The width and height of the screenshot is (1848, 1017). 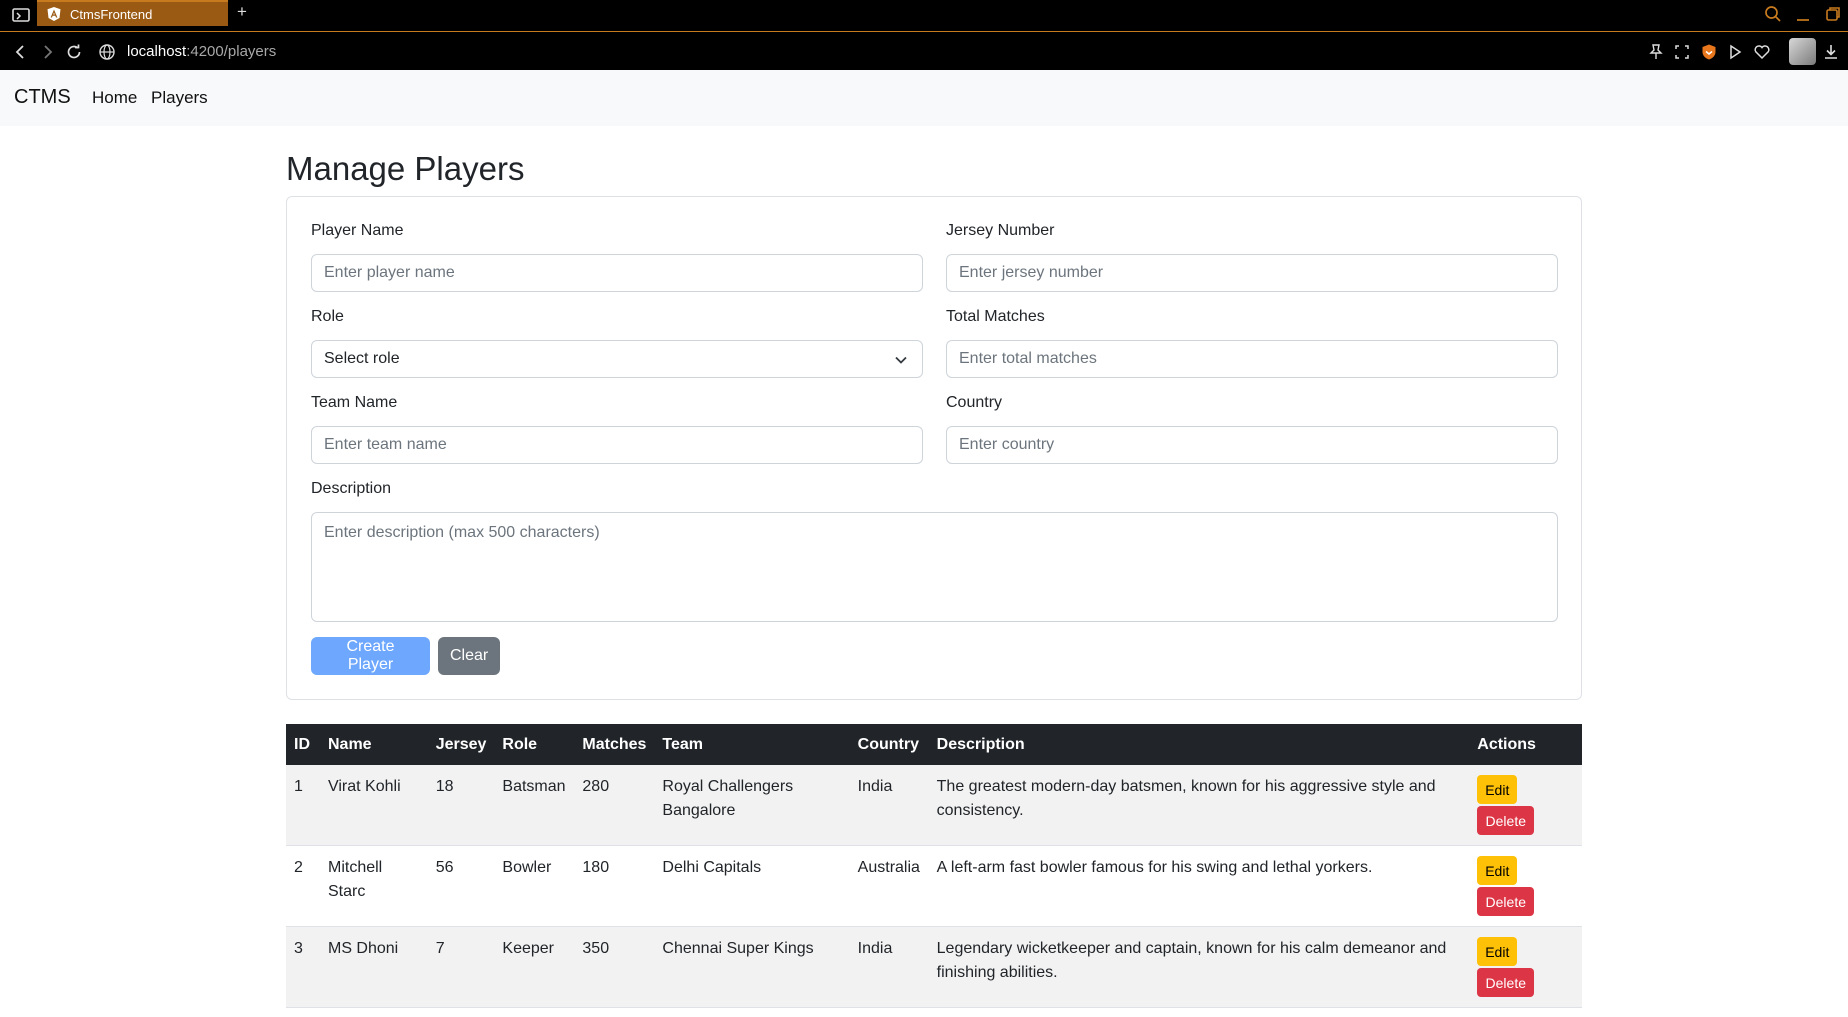 What do you see at coordinates (889, 886) in the screenshot?
I see `cell-country: Australia` at bounding box center [889, 886].